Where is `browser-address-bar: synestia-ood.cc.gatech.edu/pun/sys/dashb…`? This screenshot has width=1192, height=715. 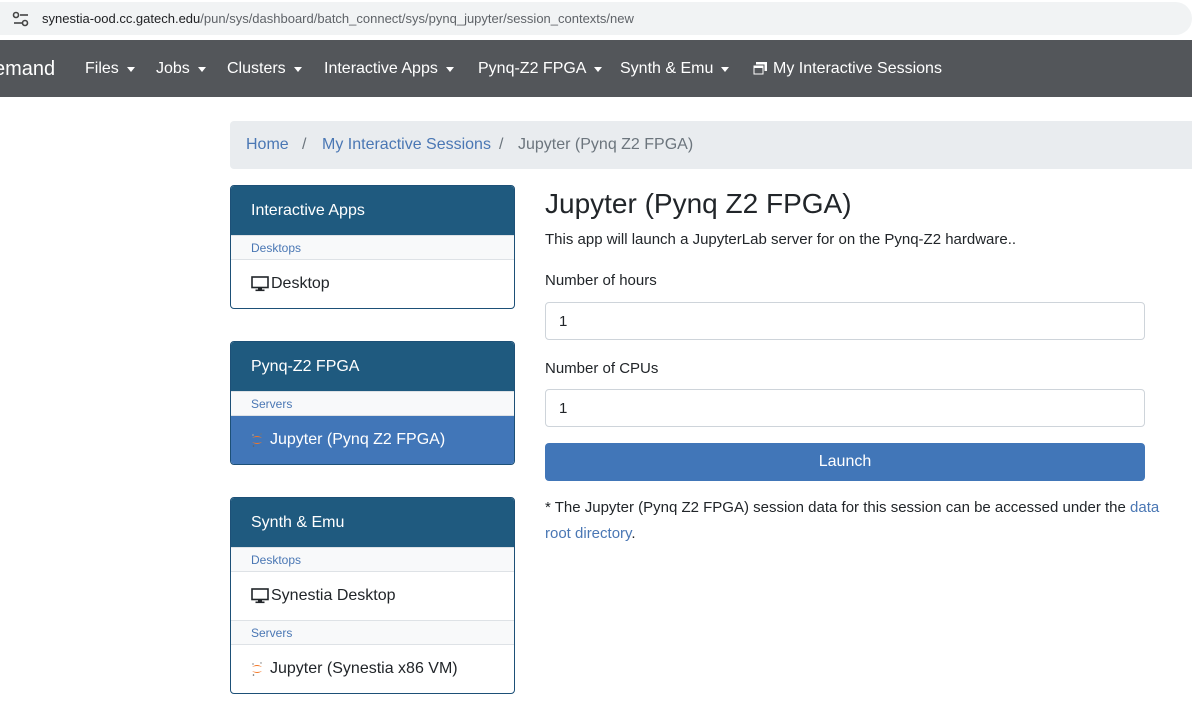 browser-address-bar: synestia-ood.cc.gatech.edu/pun/sys/dashb… is located at coordinates (596, 20).